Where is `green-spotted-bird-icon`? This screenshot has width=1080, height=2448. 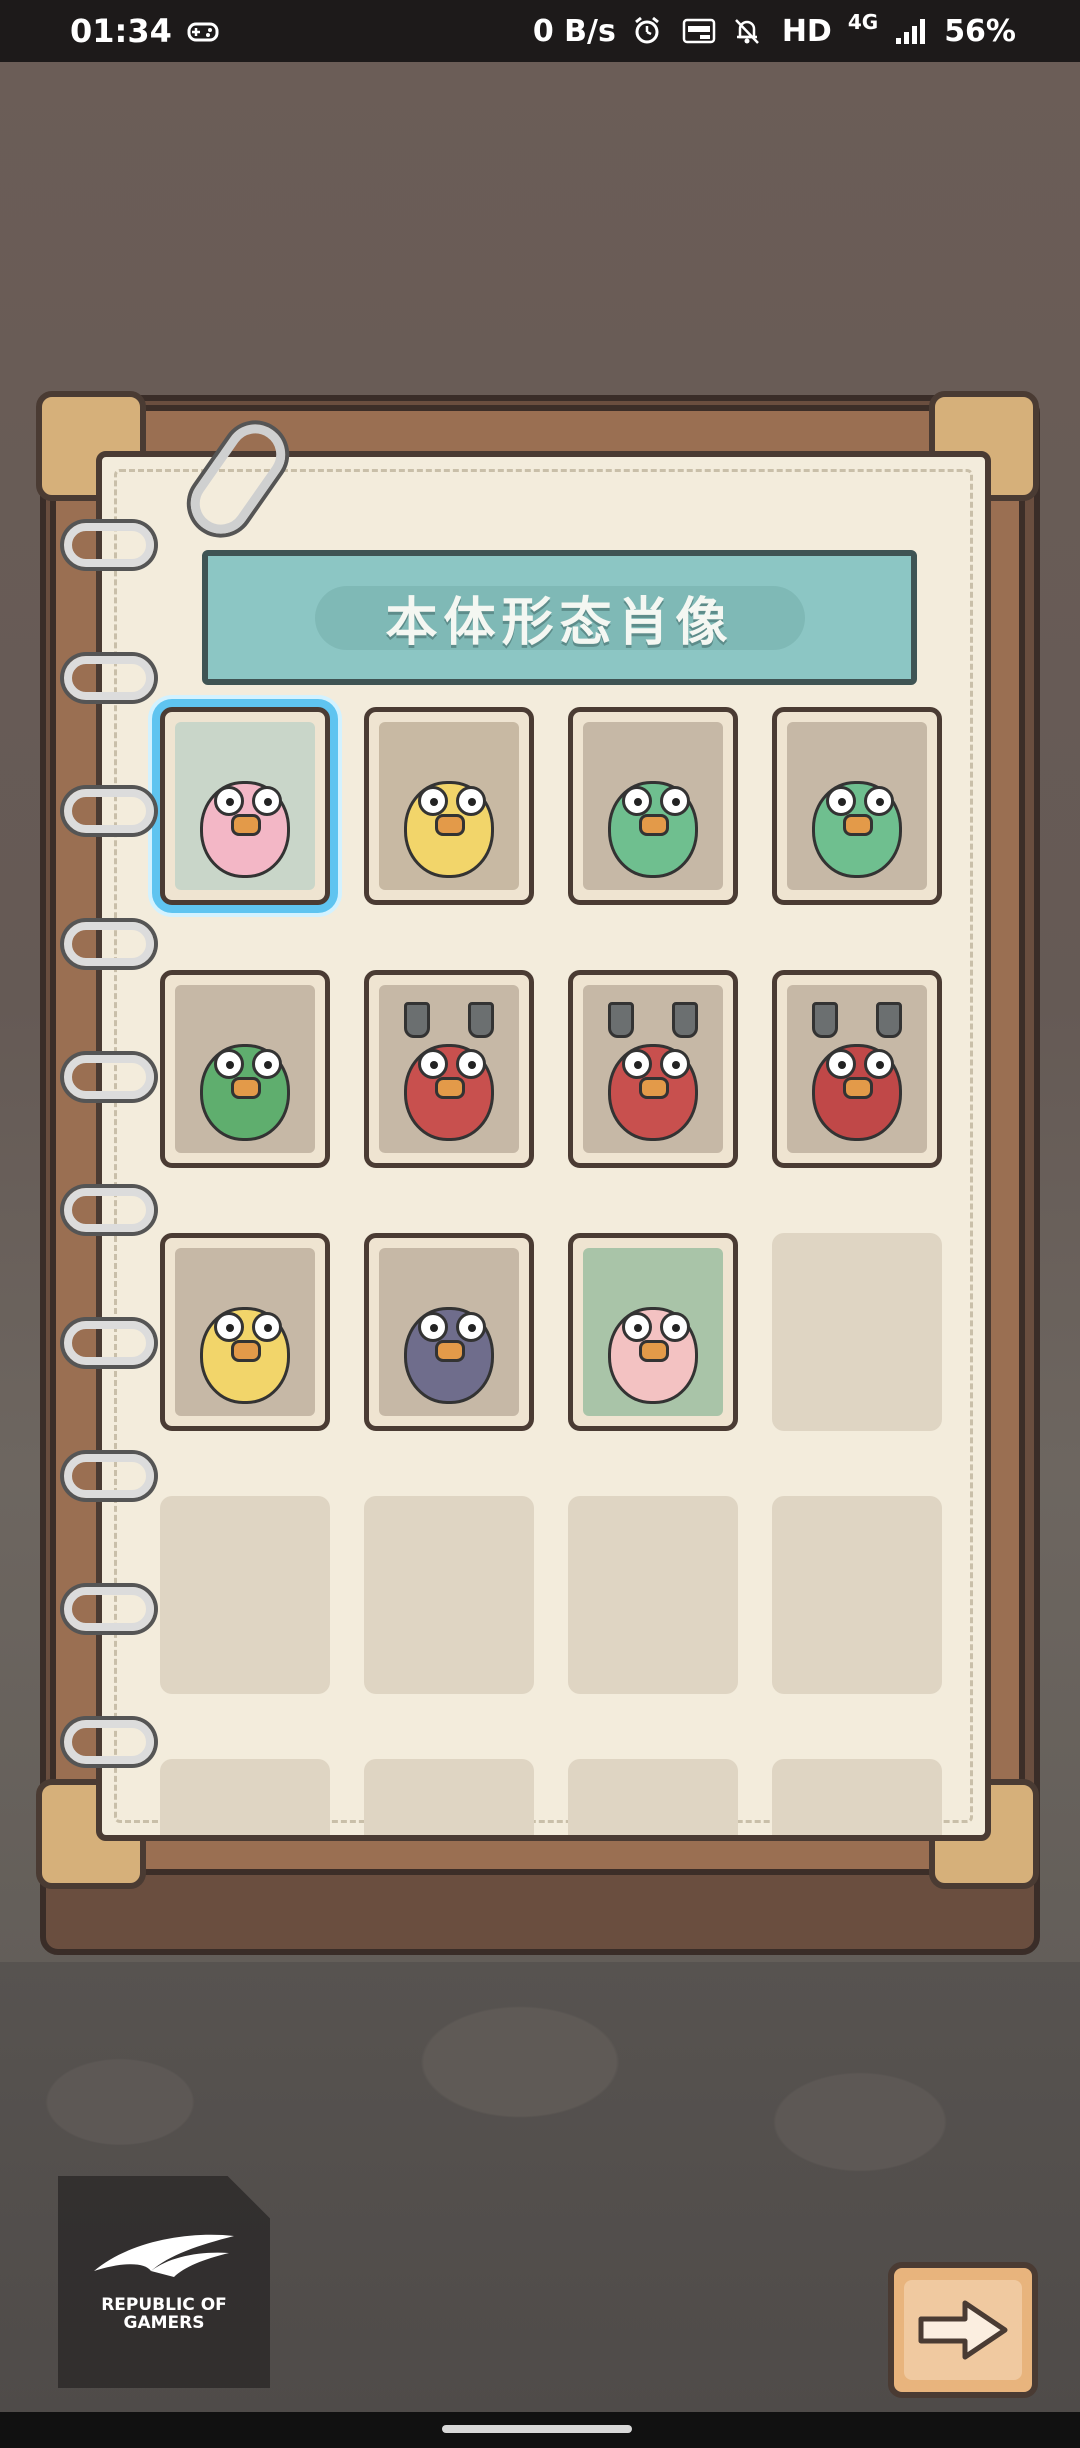 green-spotted-bird-icon is located at coordinates (653, 806).